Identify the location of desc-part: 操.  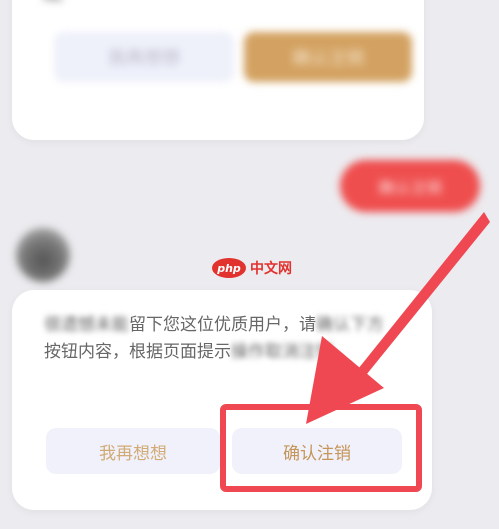
(239, 352).